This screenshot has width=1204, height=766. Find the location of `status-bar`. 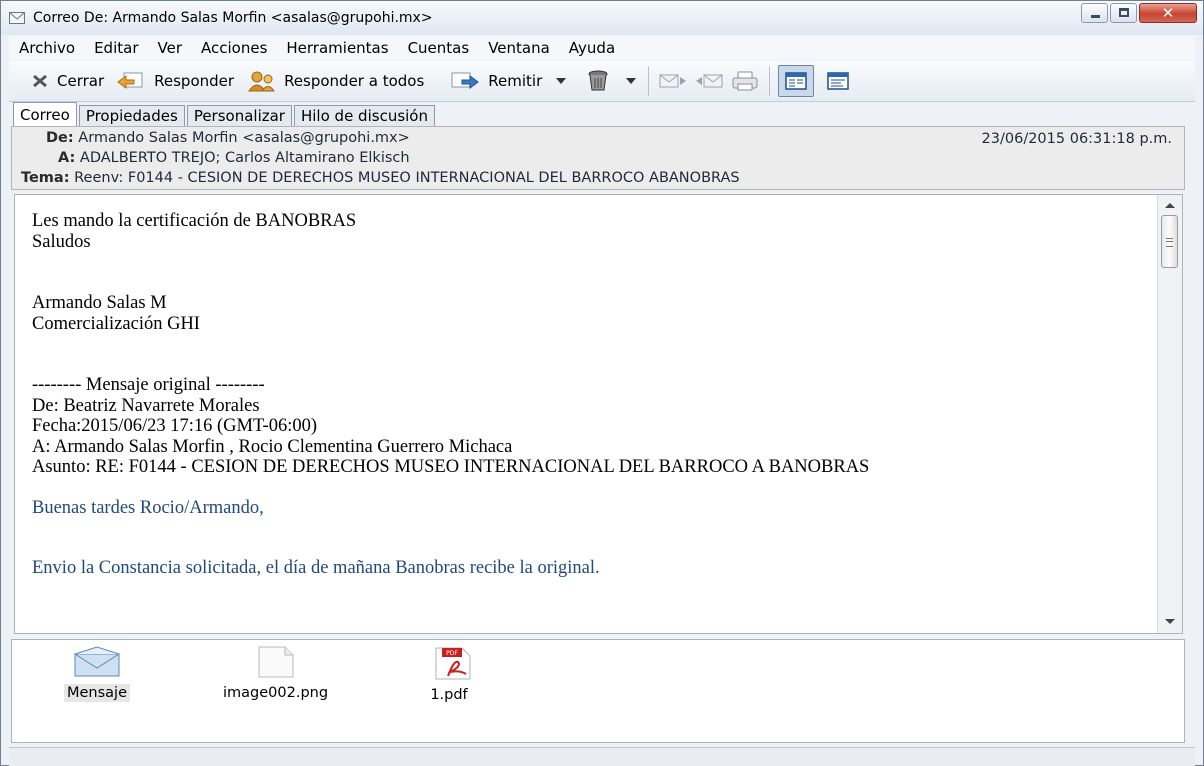

status-bar is located at coordinates (602, 756).